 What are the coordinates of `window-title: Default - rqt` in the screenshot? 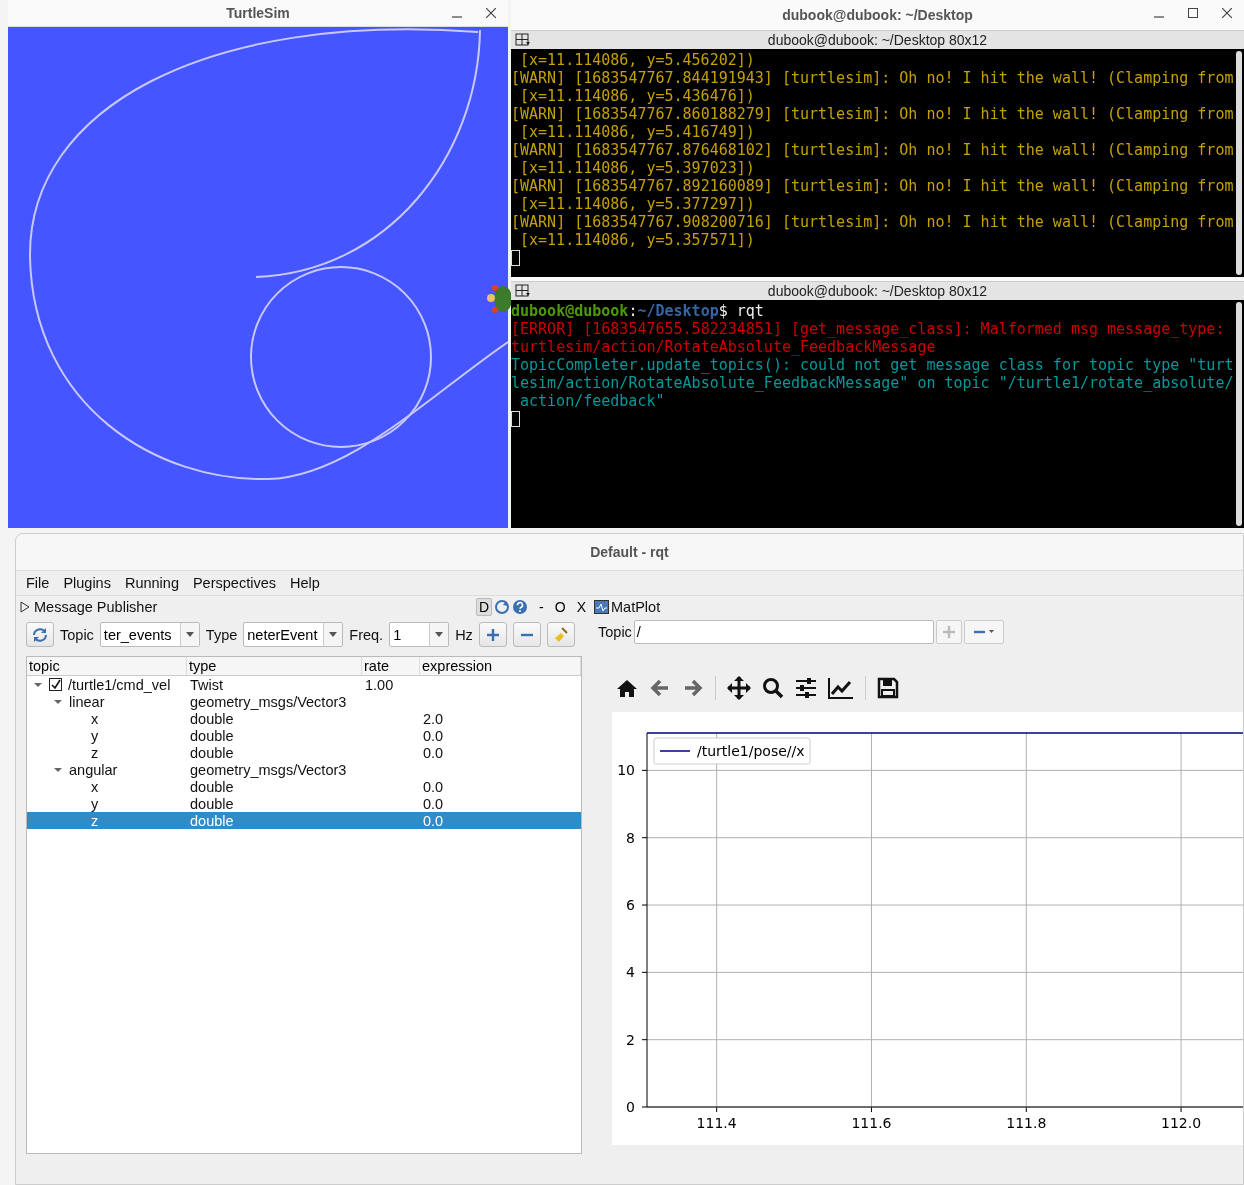 It's located at (629, 552).